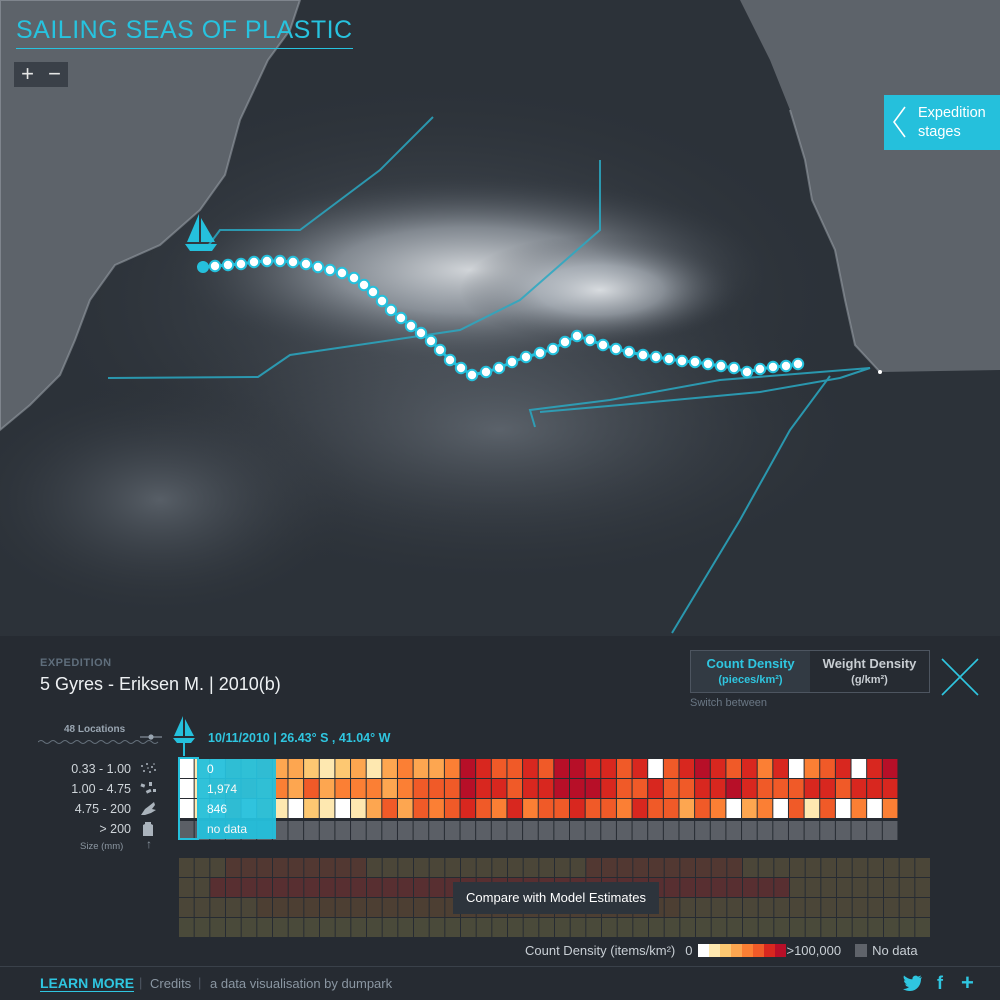 The image size is (1000, 1000). What do you see at coordinates (869, 671) in the screenshot?
I see `weight-density-option: Weight Density (g/km²)` at bounding box center [869, 671].